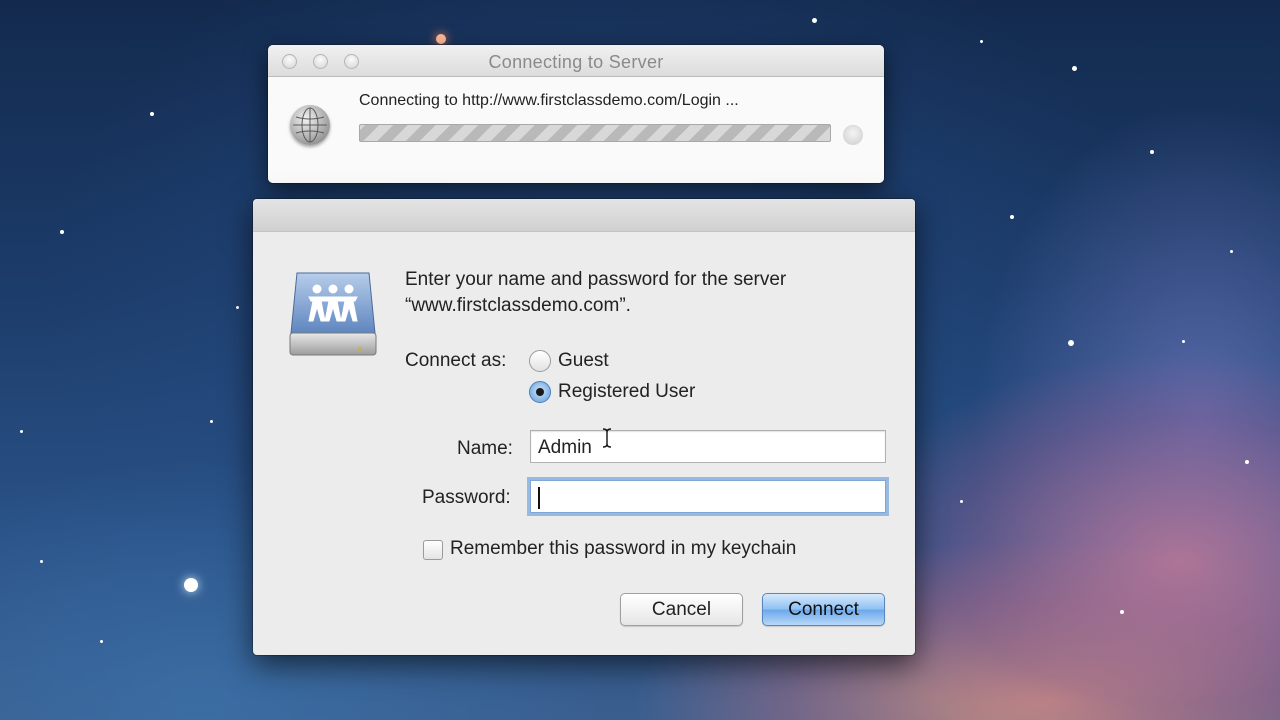 This screenshot has width=1280, height=720. I want to click on remember-password-checkbox, so click(433, 550).